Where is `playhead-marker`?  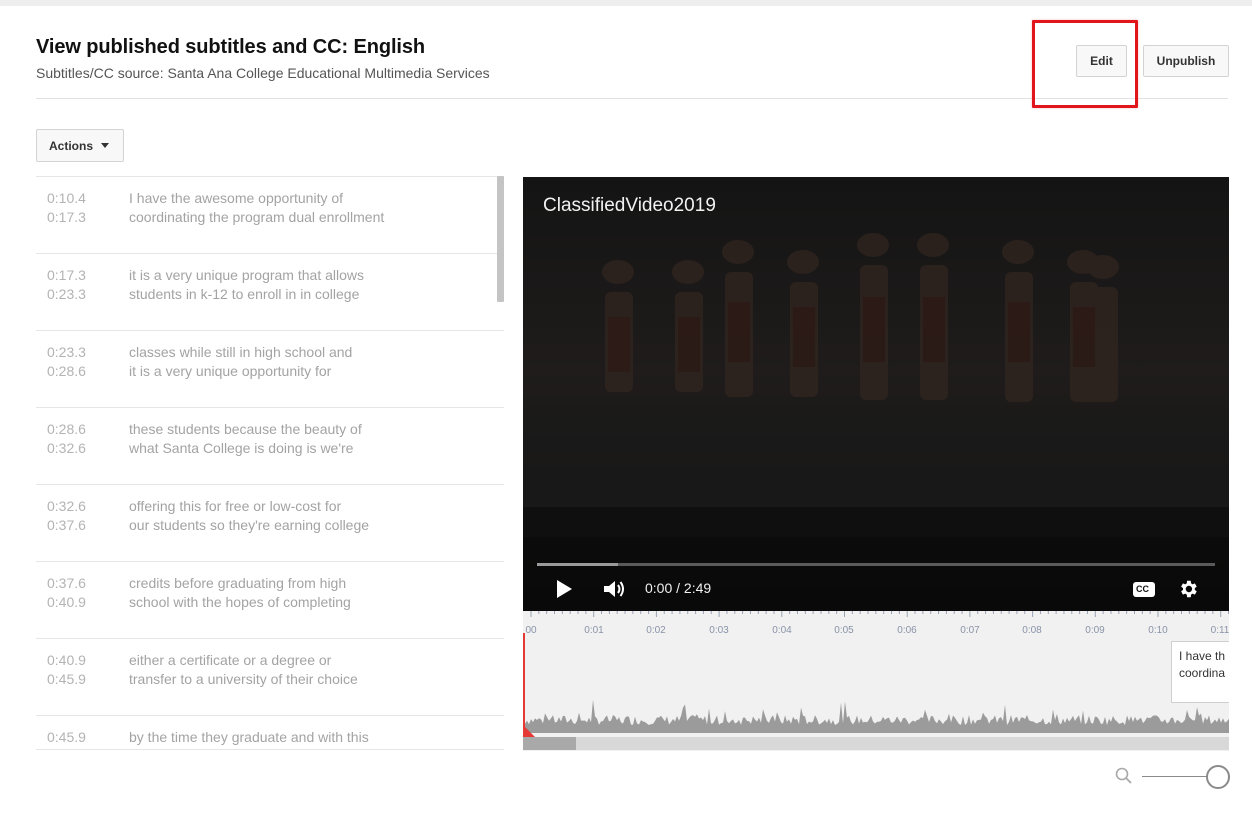 playhead-marker is located at coordinates (529, 731).